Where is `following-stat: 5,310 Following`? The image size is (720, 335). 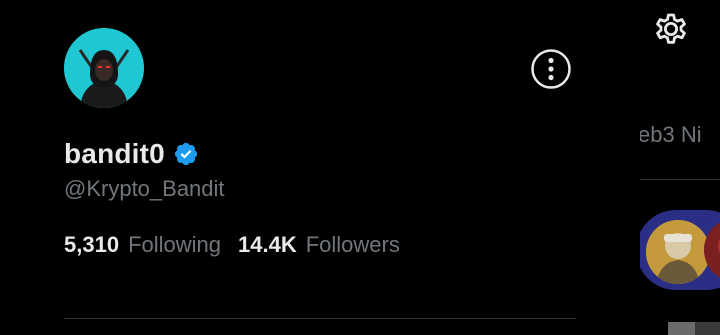 following-stat: 5,310 Following is located at coordinates (142, 245).